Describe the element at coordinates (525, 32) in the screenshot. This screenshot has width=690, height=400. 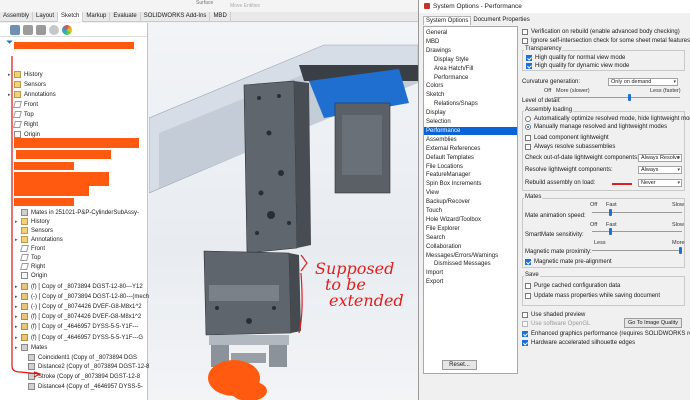
I see `verify-rebuild-checkbox` at that location.